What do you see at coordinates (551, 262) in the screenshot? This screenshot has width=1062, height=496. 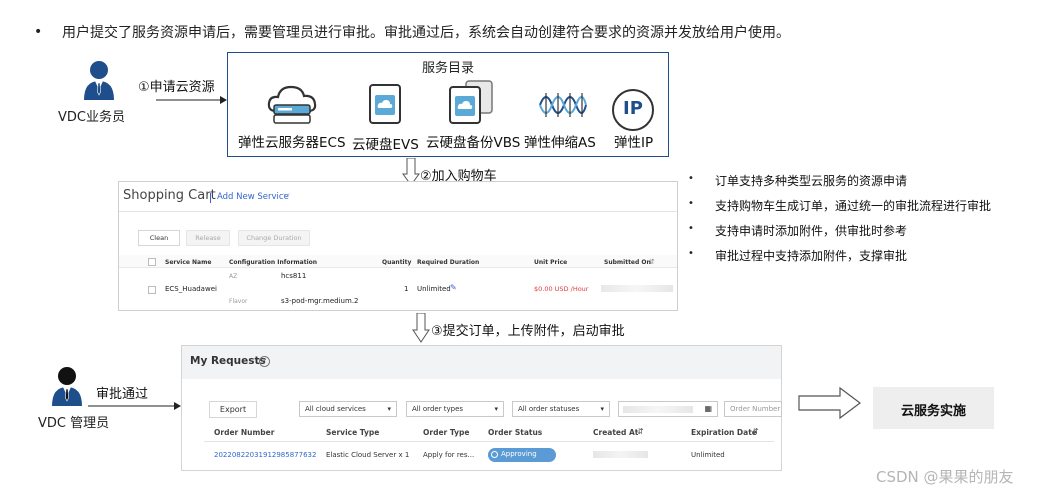 I see `col-unit-price: Unit Price` at bounding box center [551, 262].